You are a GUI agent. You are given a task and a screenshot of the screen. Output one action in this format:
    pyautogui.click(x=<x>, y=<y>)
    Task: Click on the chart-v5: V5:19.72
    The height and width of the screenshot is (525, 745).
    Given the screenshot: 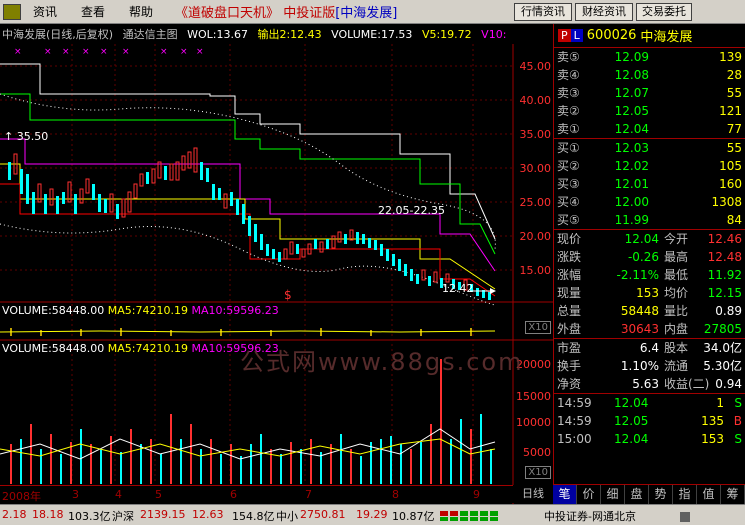 What is the action you would take?
    pyautogui.click(x=446, y=34)
    